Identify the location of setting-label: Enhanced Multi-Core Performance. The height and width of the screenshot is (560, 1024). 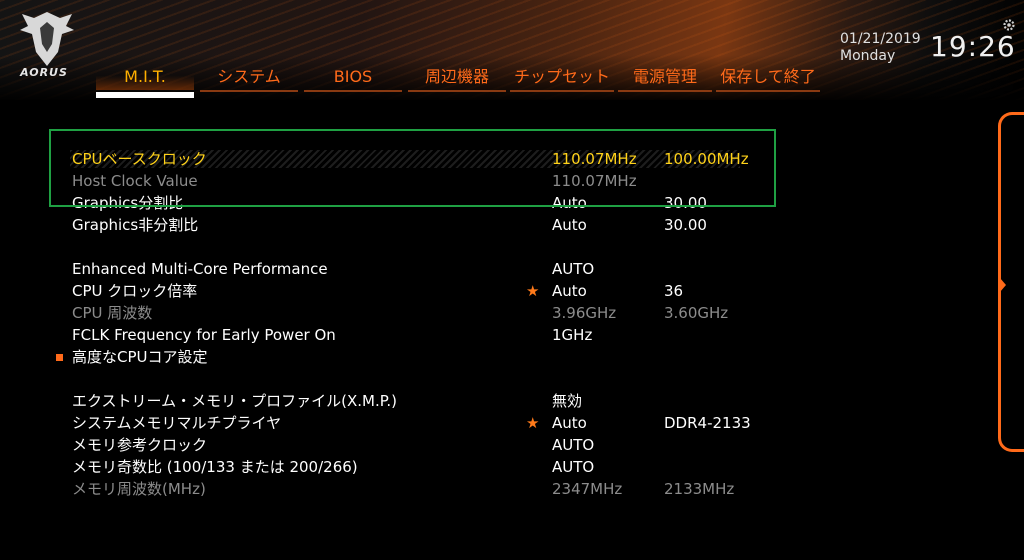
(200, 269).